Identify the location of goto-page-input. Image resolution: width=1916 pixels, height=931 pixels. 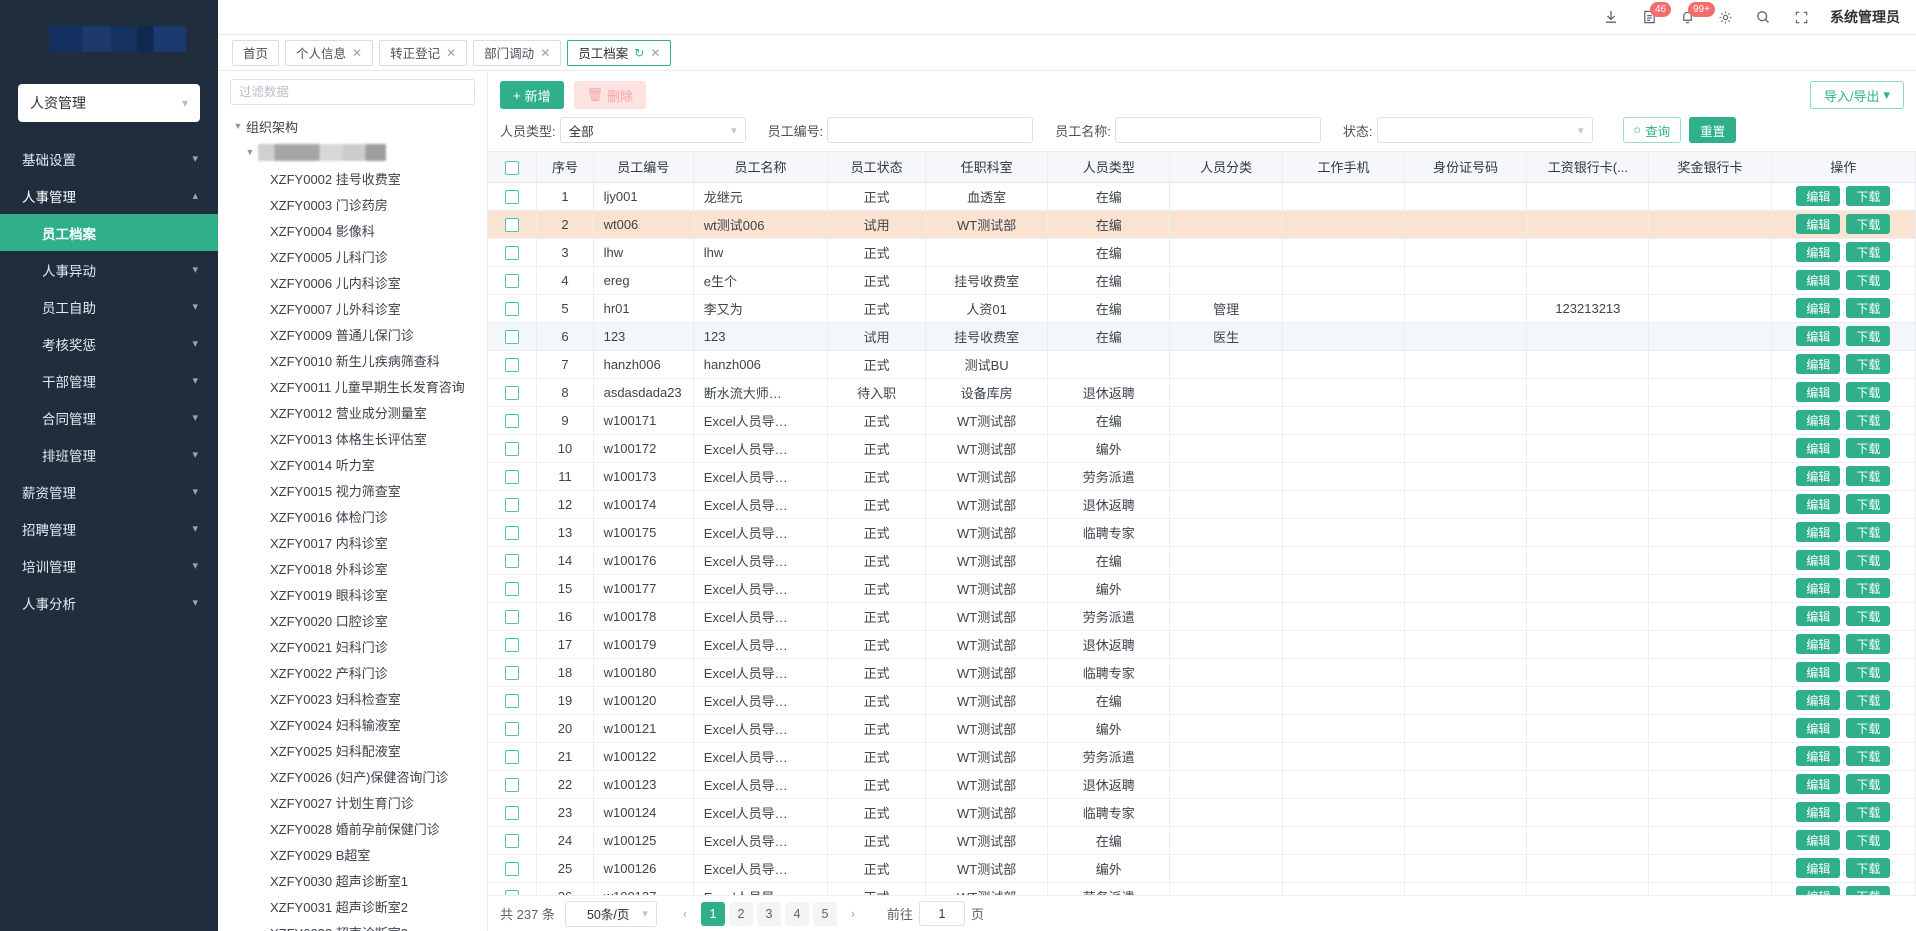
(941, 913).